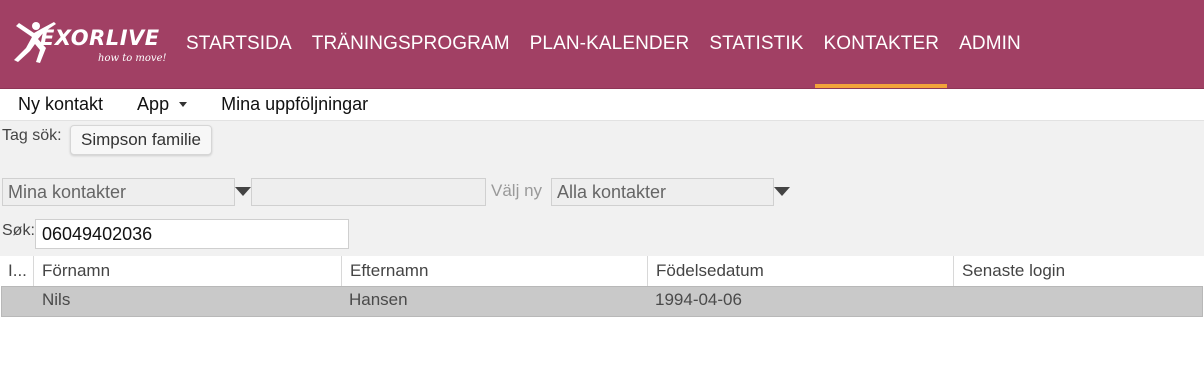  I want to click on brand-tagline: how to move!, so click(132, 58).